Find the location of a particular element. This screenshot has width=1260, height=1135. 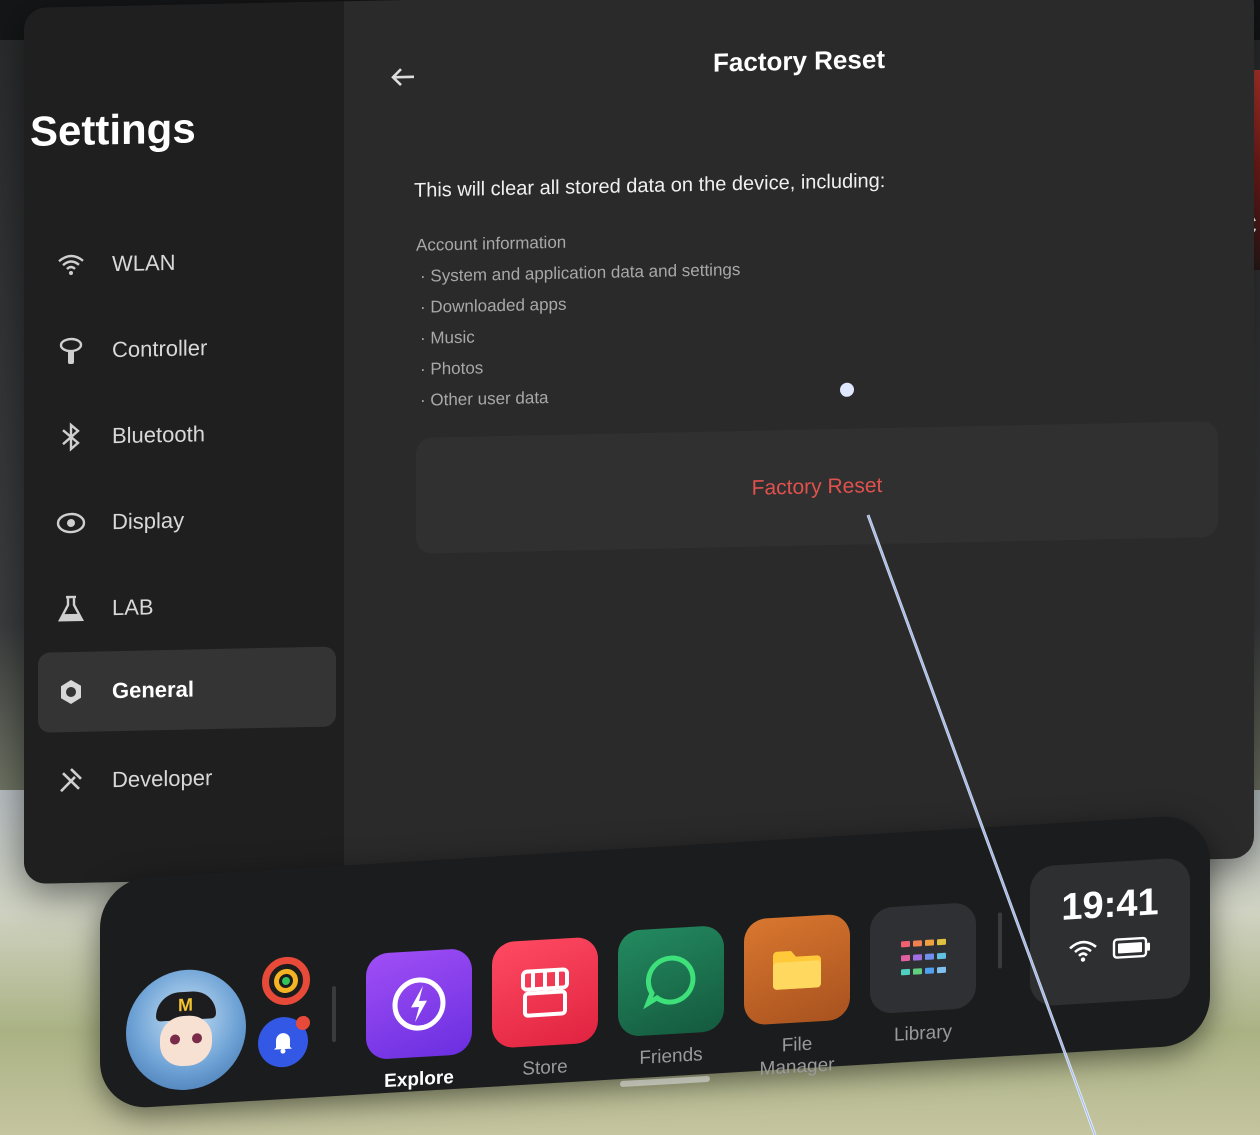

battery-icon is located at coordinates (1132, 949).